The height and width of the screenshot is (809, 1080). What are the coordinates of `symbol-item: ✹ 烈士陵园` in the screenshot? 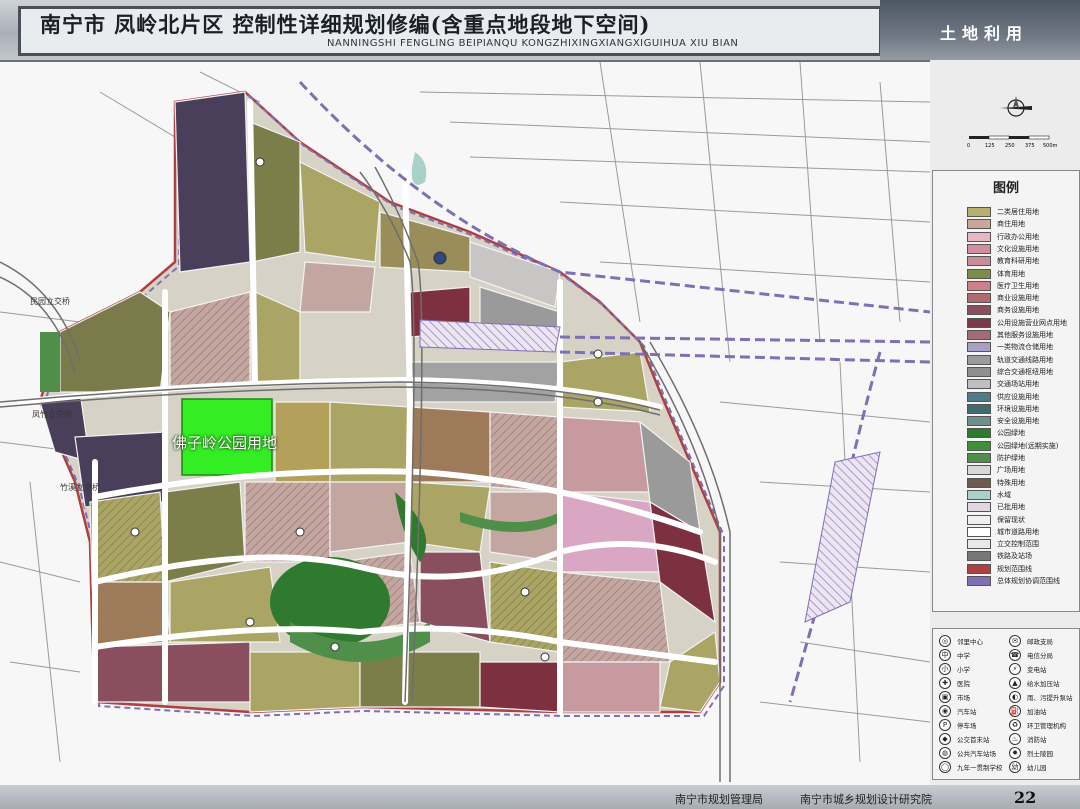 It's located at (1031, 752).